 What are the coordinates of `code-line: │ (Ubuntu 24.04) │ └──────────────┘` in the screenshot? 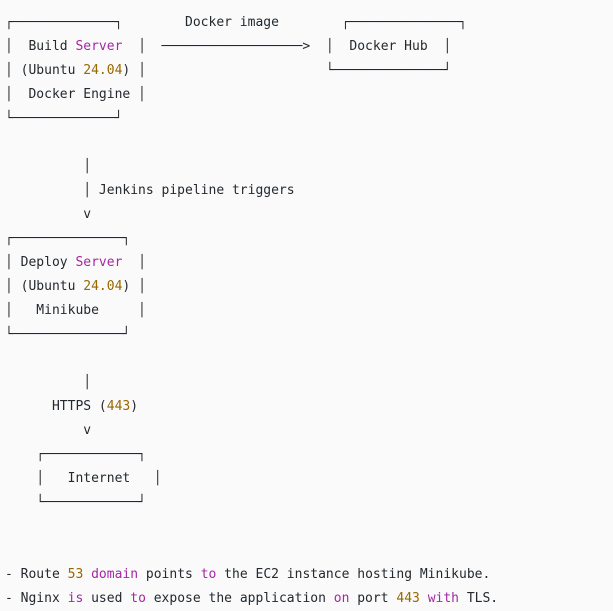 It's located at (251, 71).